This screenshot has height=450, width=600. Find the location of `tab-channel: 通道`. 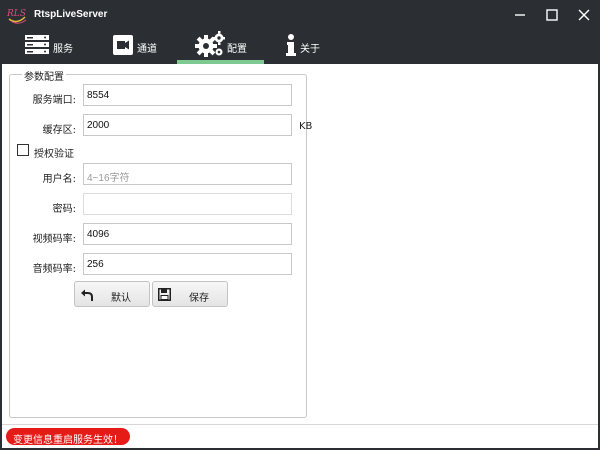

tab-channel: 通道 is located at coordinates (141, 47).